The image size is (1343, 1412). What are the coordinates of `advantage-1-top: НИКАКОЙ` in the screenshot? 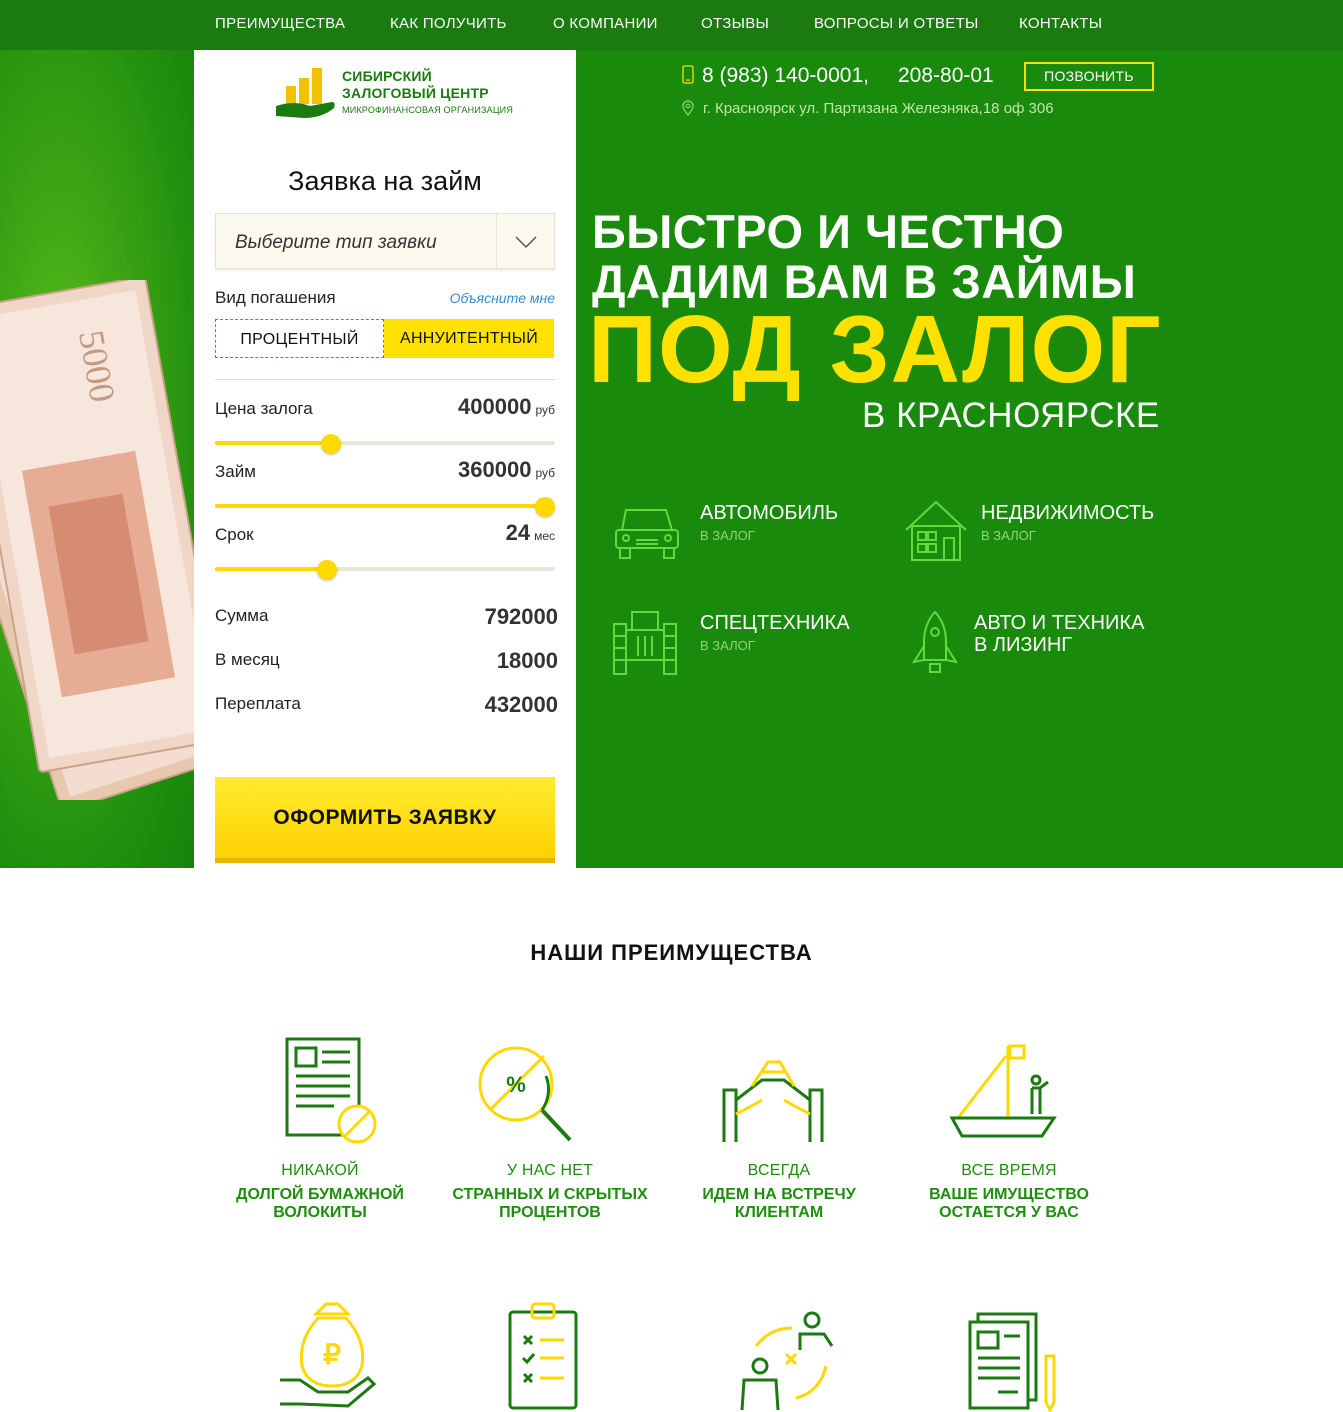 It's located at (320, 1170).